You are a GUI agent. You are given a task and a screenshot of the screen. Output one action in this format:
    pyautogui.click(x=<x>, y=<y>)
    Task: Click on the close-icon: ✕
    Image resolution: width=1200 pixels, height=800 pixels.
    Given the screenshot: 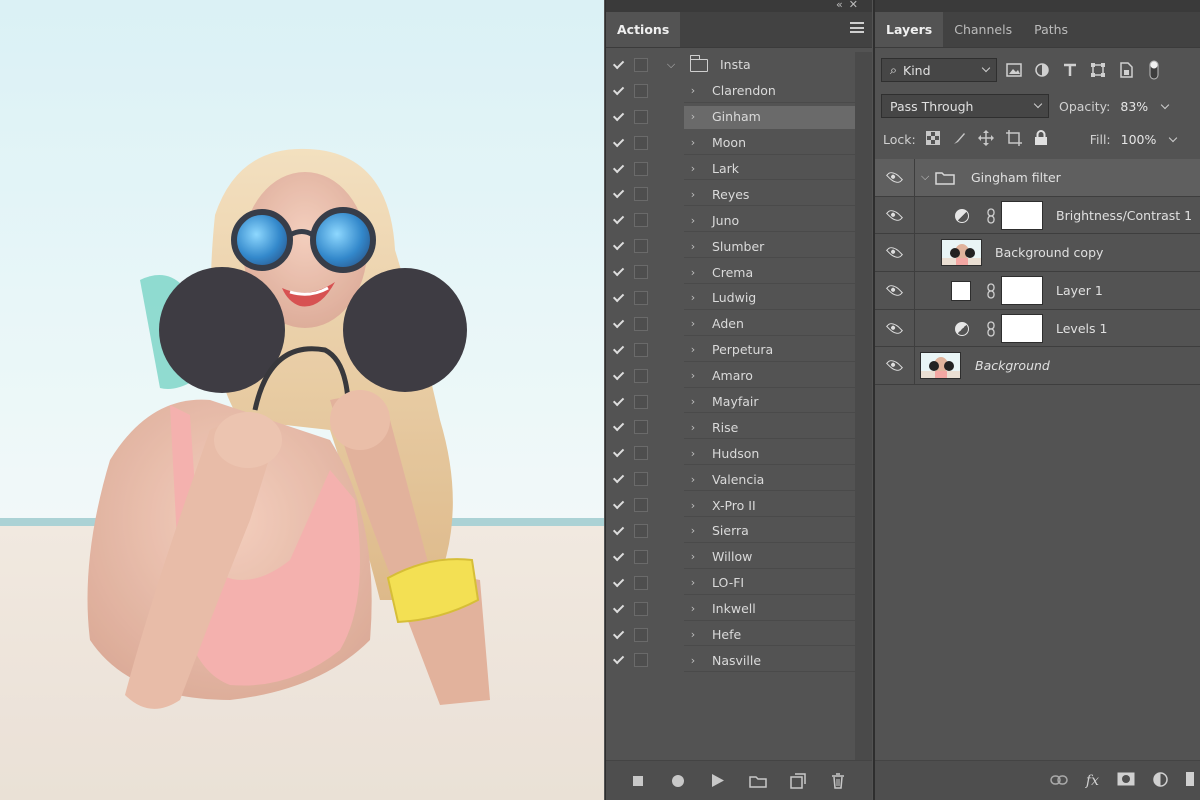 What is the action you would take?
    pyautogui.click(x=856, y=5)
    